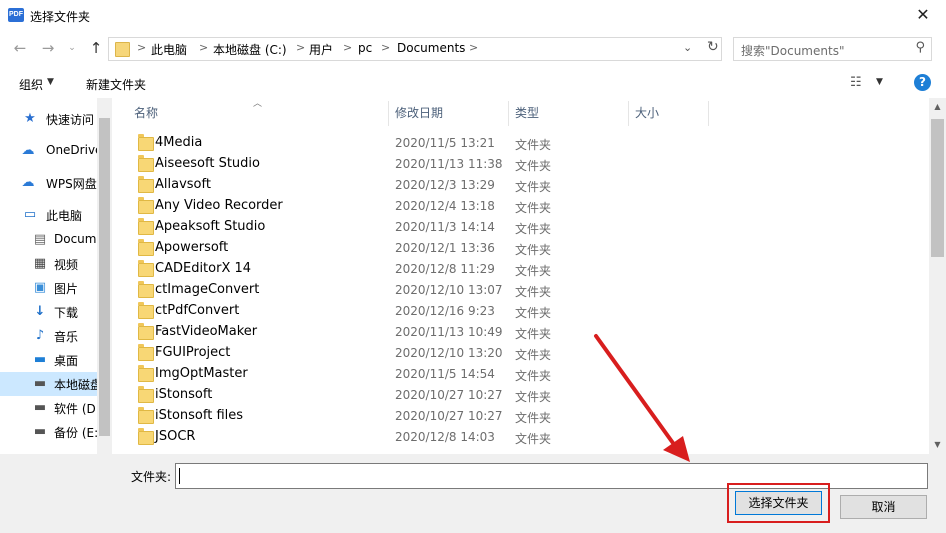 This screenshot has width=946, height=533. Describe the element at coordinates (48, 312) in the screenshot. I see `sidebar-item-downloads: ↓ 下载` at that location.